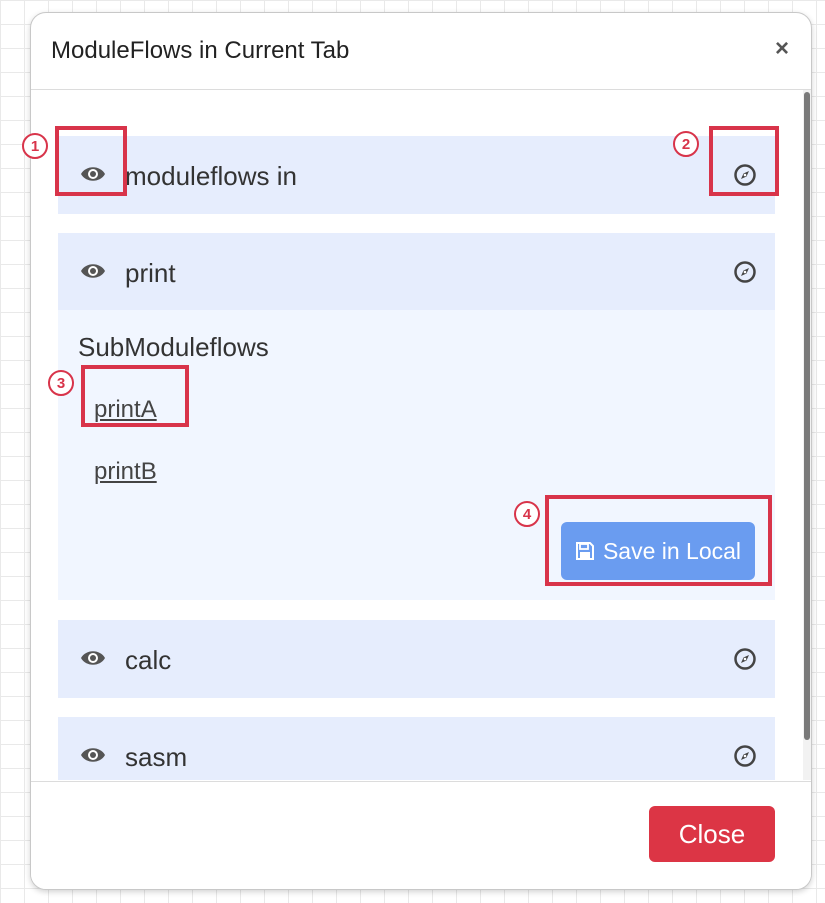 This screenshot has width=825, height=903. Describe the element at coordinates (150, 273) in the screenshot. I see `flow-name: print` at that location.